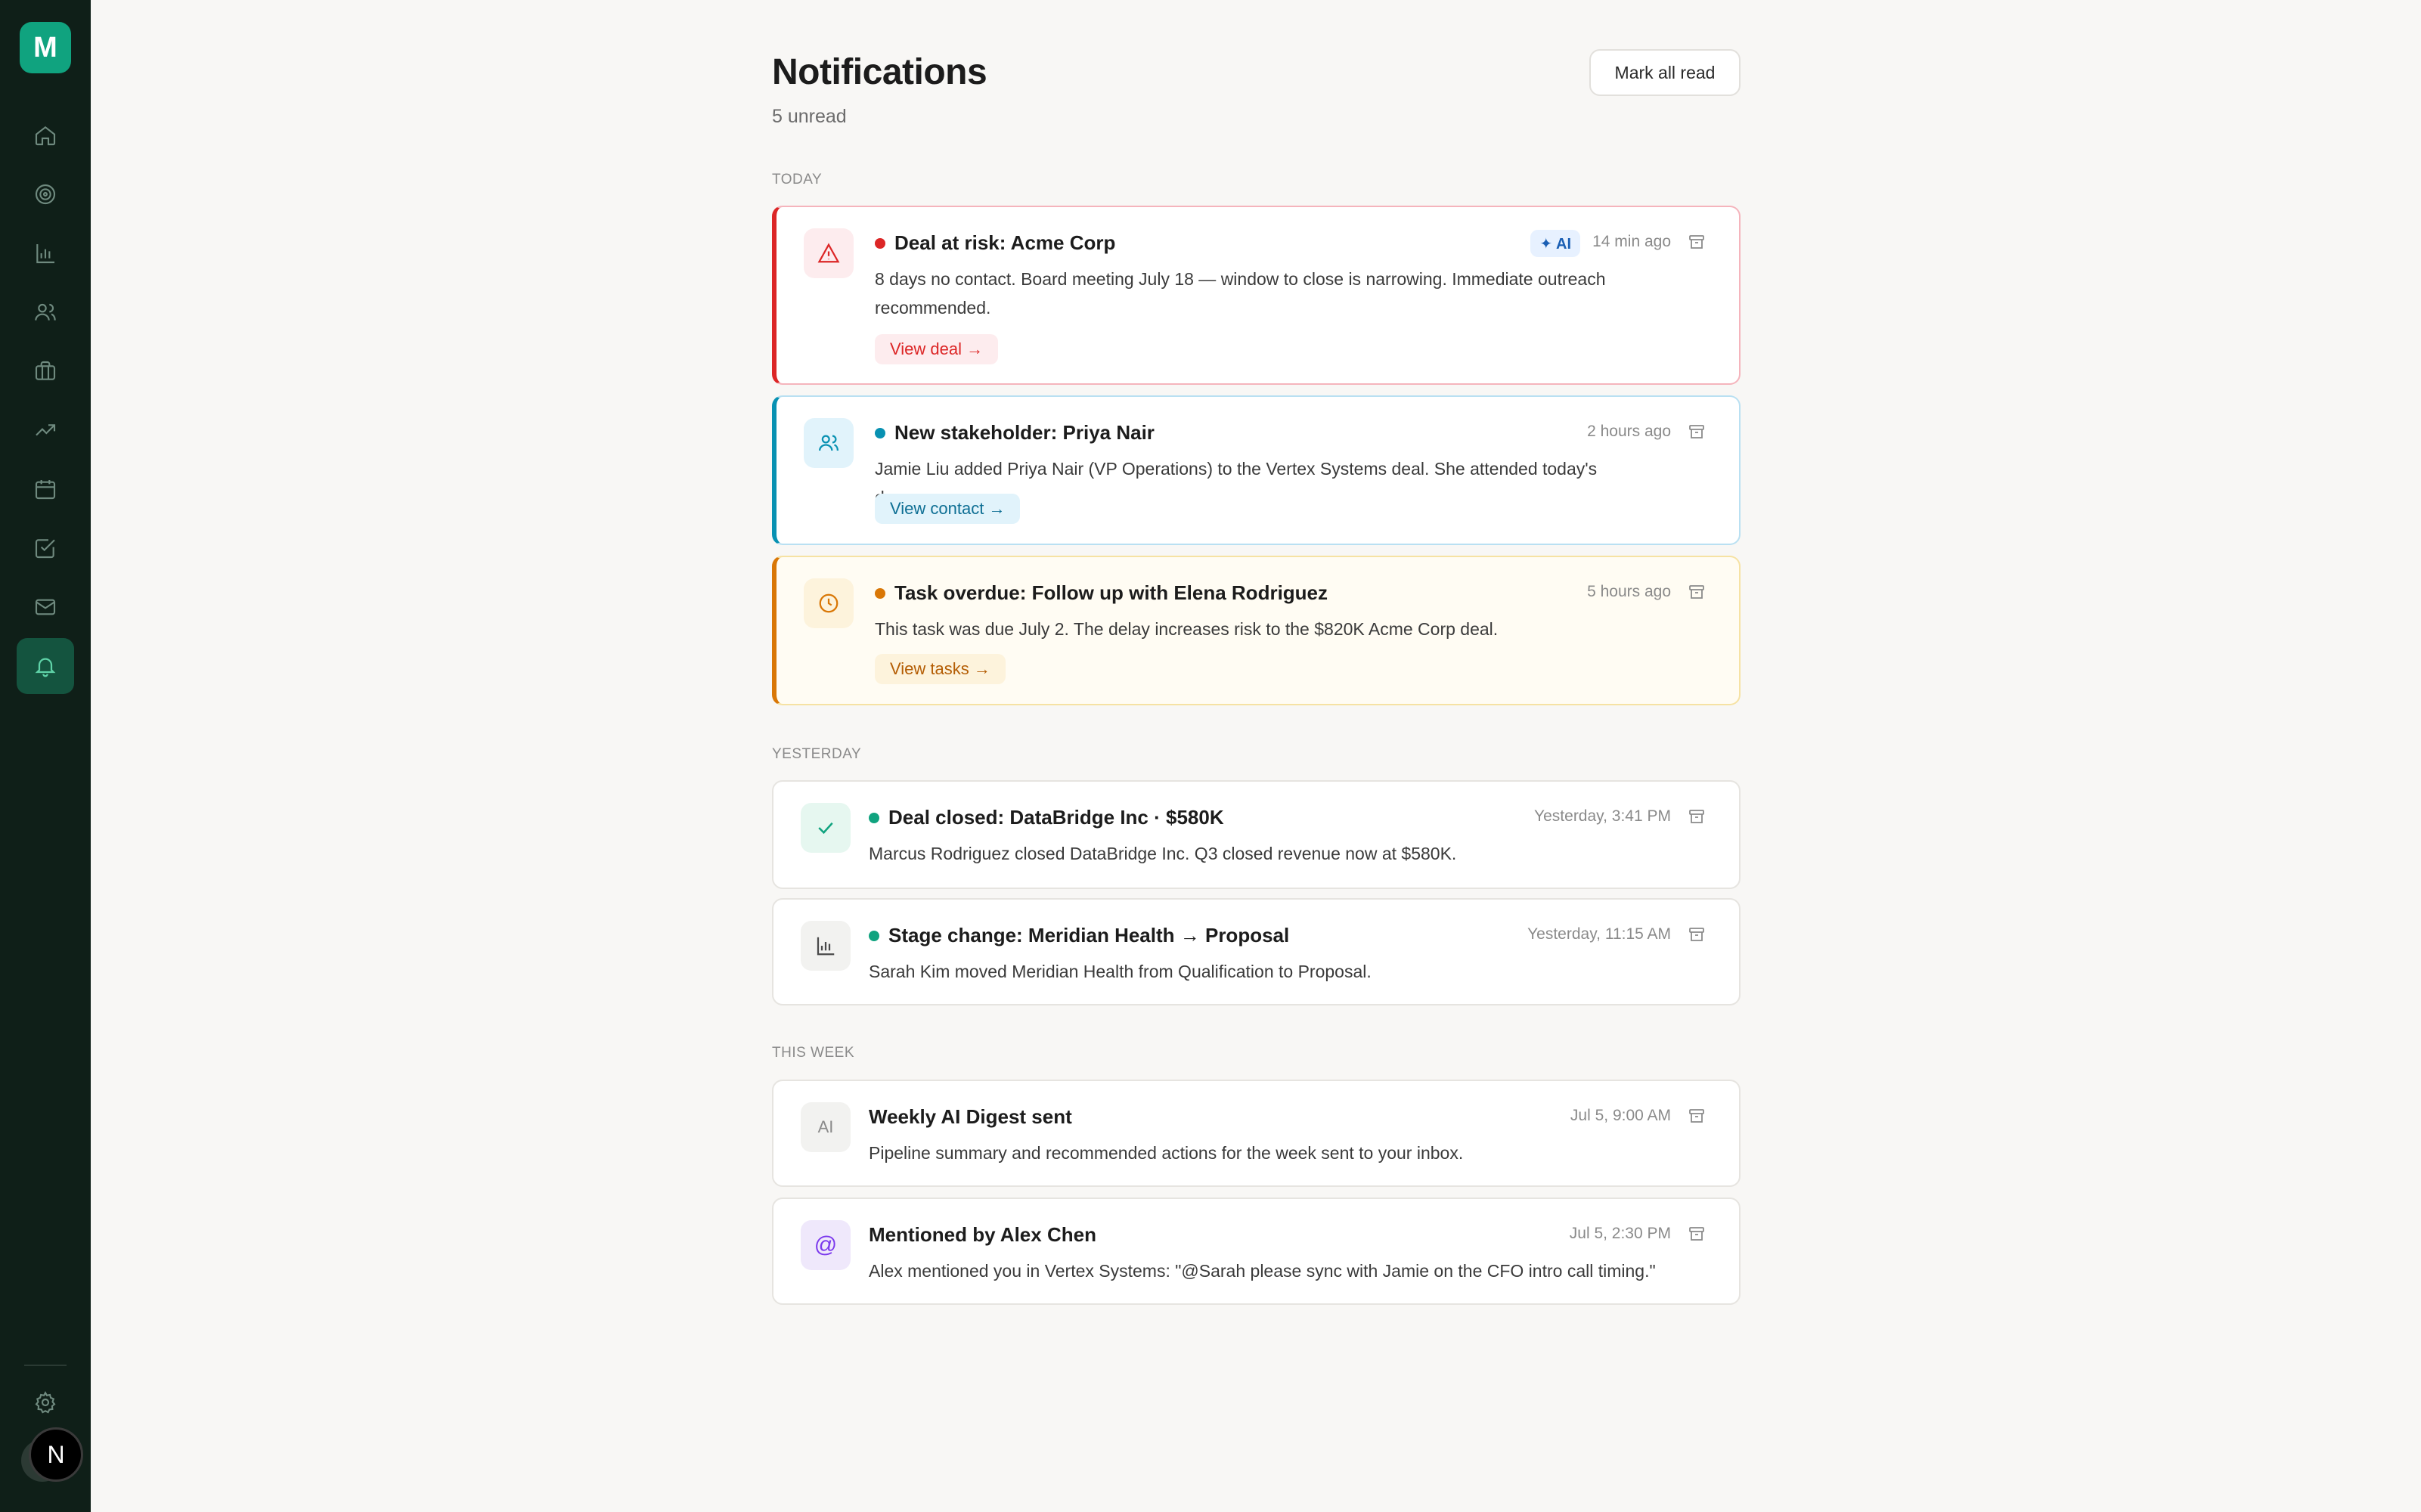 The image size is (2421, 1512). Describe the element at coordinates (1629, 431) in the screenshot. I see `notification-time: 2 hours ago` at that location.